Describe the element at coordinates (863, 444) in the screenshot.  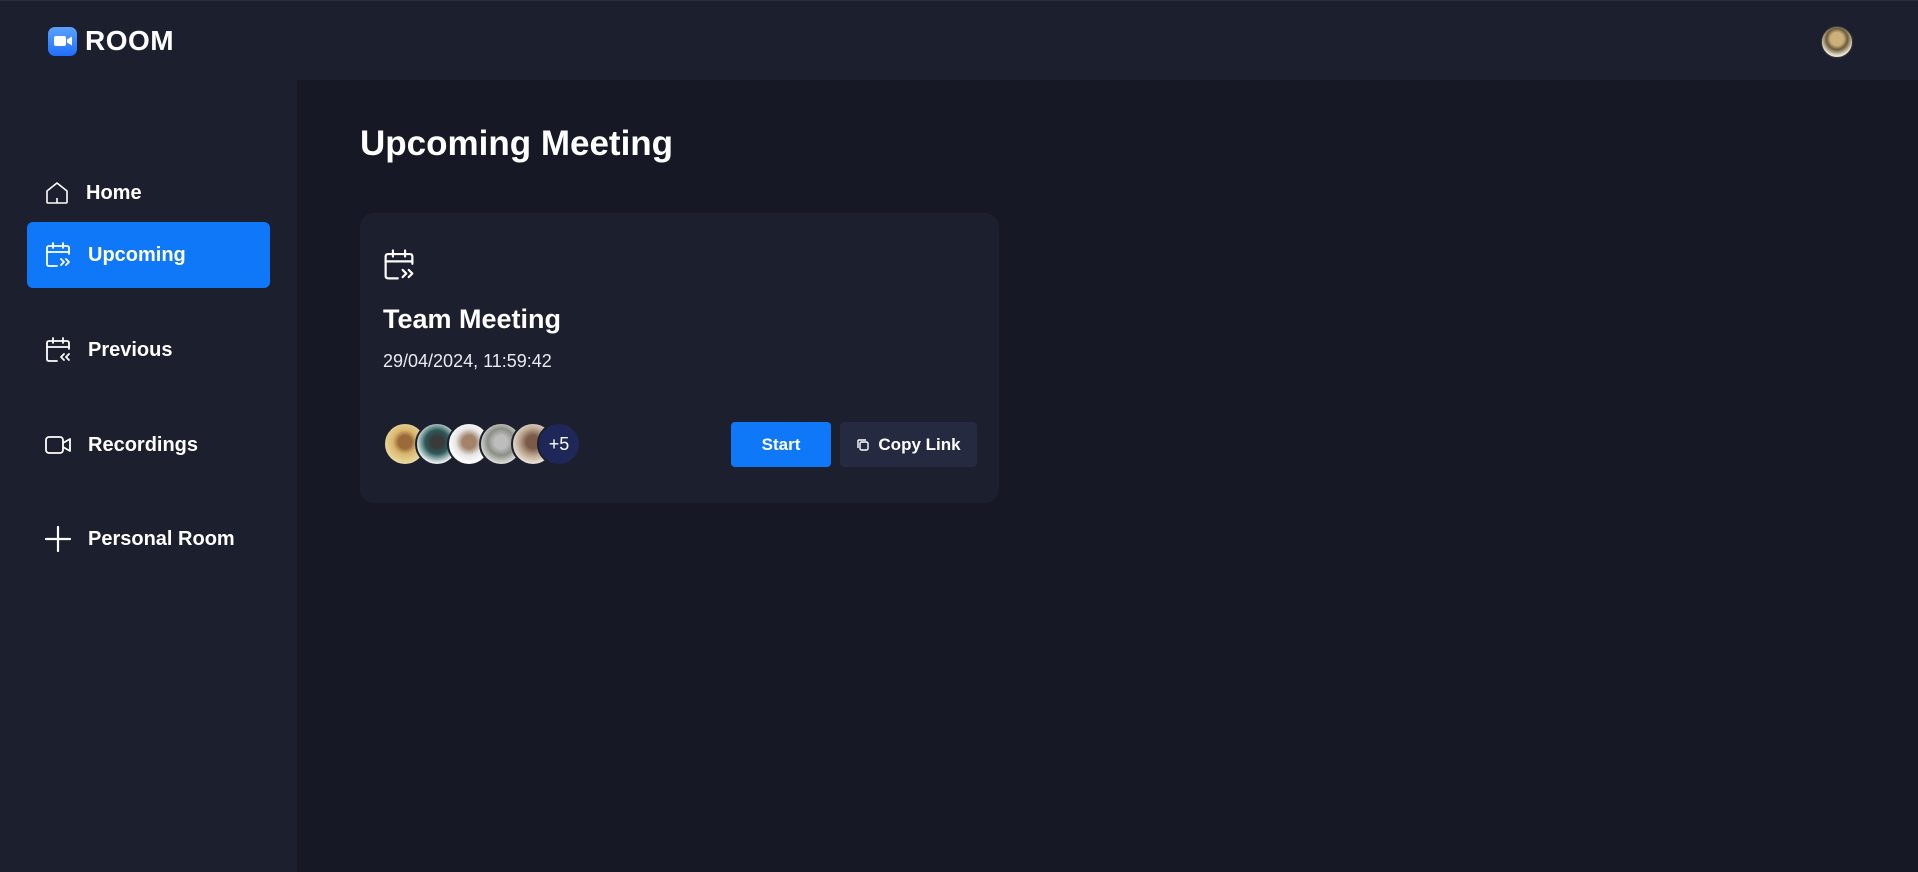
I see `copy-icon` at that location.